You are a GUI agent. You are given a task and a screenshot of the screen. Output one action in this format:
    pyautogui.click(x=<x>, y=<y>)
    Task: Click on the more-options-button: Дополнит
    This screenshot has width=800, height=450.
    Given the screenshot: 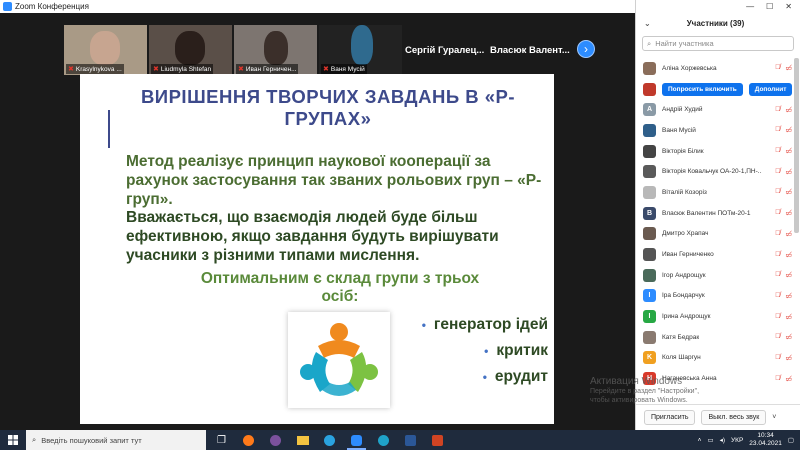 What is the action you would take?
    pyautogui.click(x=770, y=89)
    